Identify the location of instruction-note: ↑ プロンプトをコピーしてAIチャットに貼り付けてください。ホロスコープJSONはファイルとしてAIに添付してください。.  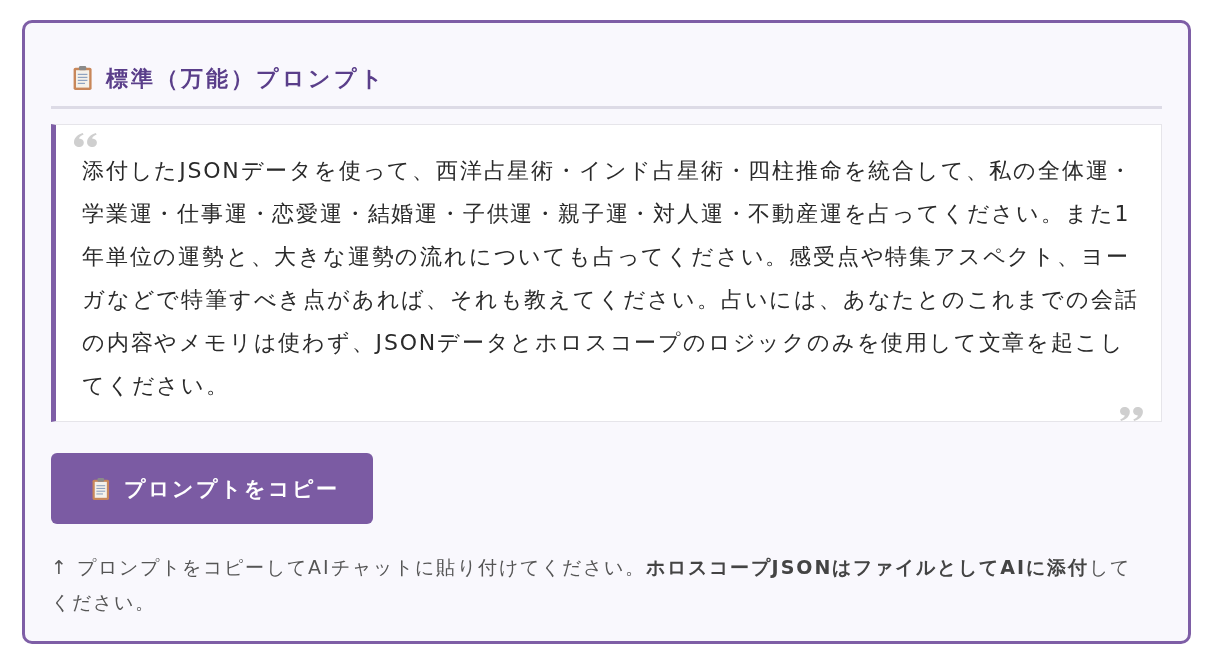
(592, 585).